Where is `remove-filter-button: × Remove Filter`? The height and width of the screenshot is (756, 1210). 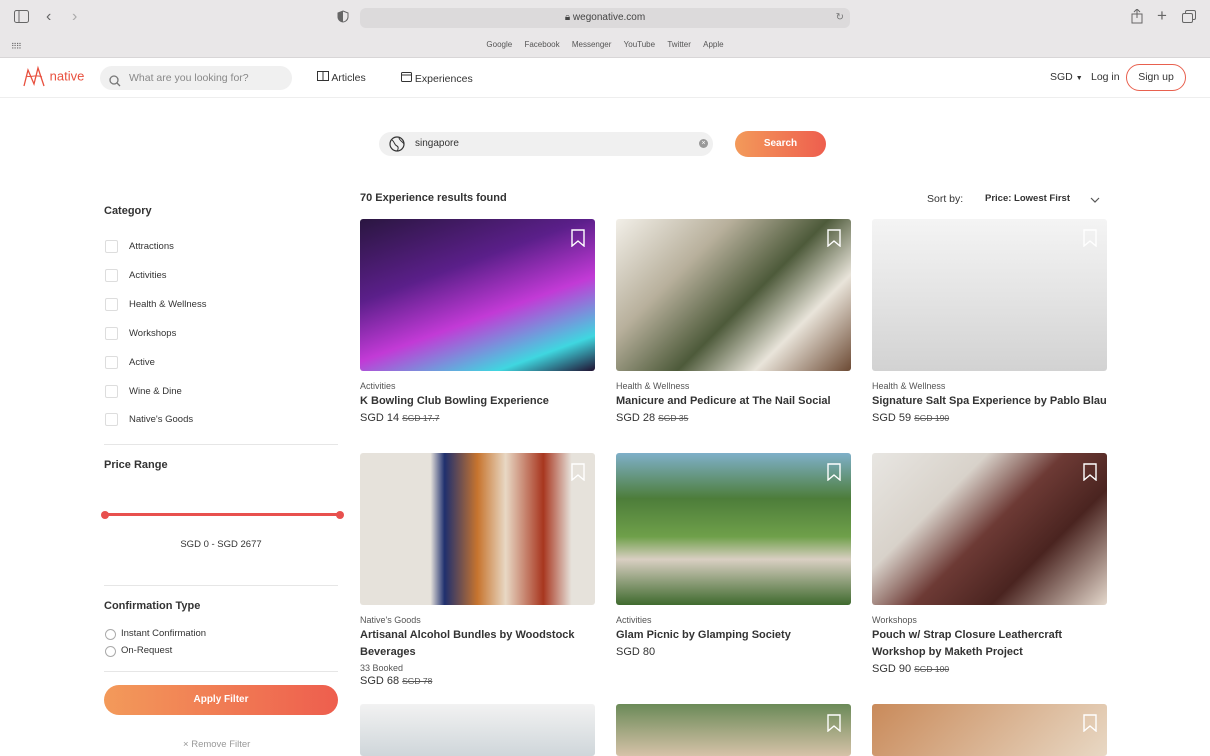
remove-filter-button: × Remove Filter is located at coordinates (216, 744).